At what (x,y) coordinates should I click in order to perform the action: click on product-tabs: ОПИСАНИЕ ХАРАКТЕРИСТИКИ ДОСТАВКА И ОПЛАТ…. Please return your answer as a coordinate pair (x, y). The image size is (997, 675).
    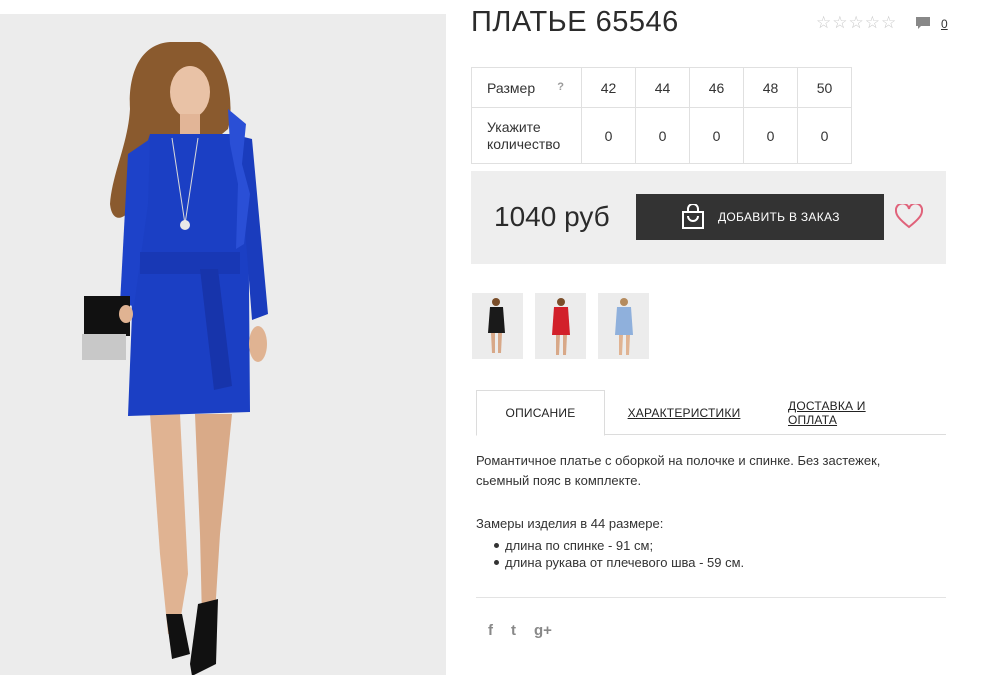
    Looking at the image, I should click on (711, 413).